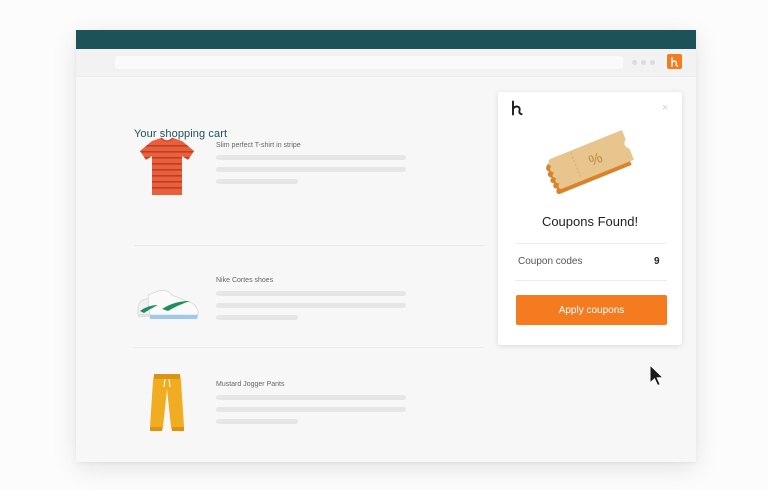  I want to click on browser-toolbar, so click(386, 63).